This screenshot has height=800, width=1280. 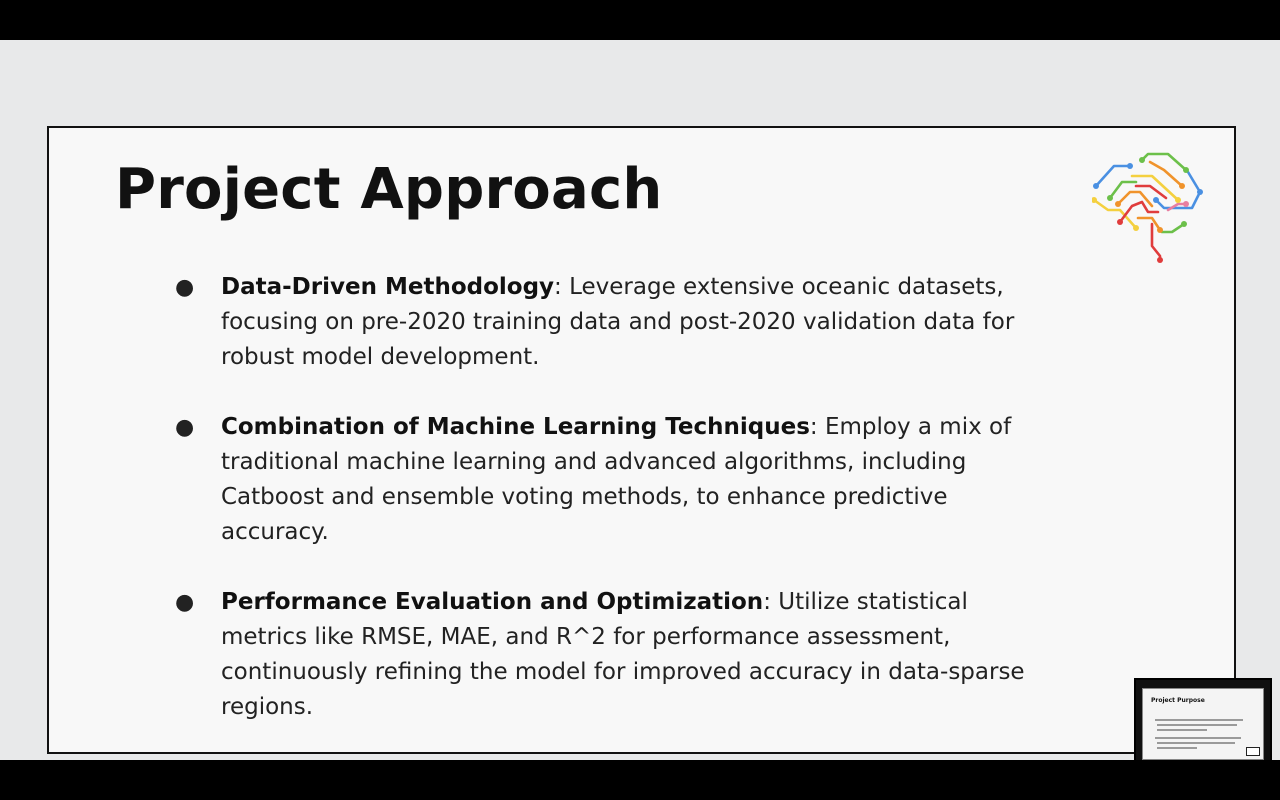 I want to click on bullet-heading: Data-Driven Methodology, so click(x=388, y=287).